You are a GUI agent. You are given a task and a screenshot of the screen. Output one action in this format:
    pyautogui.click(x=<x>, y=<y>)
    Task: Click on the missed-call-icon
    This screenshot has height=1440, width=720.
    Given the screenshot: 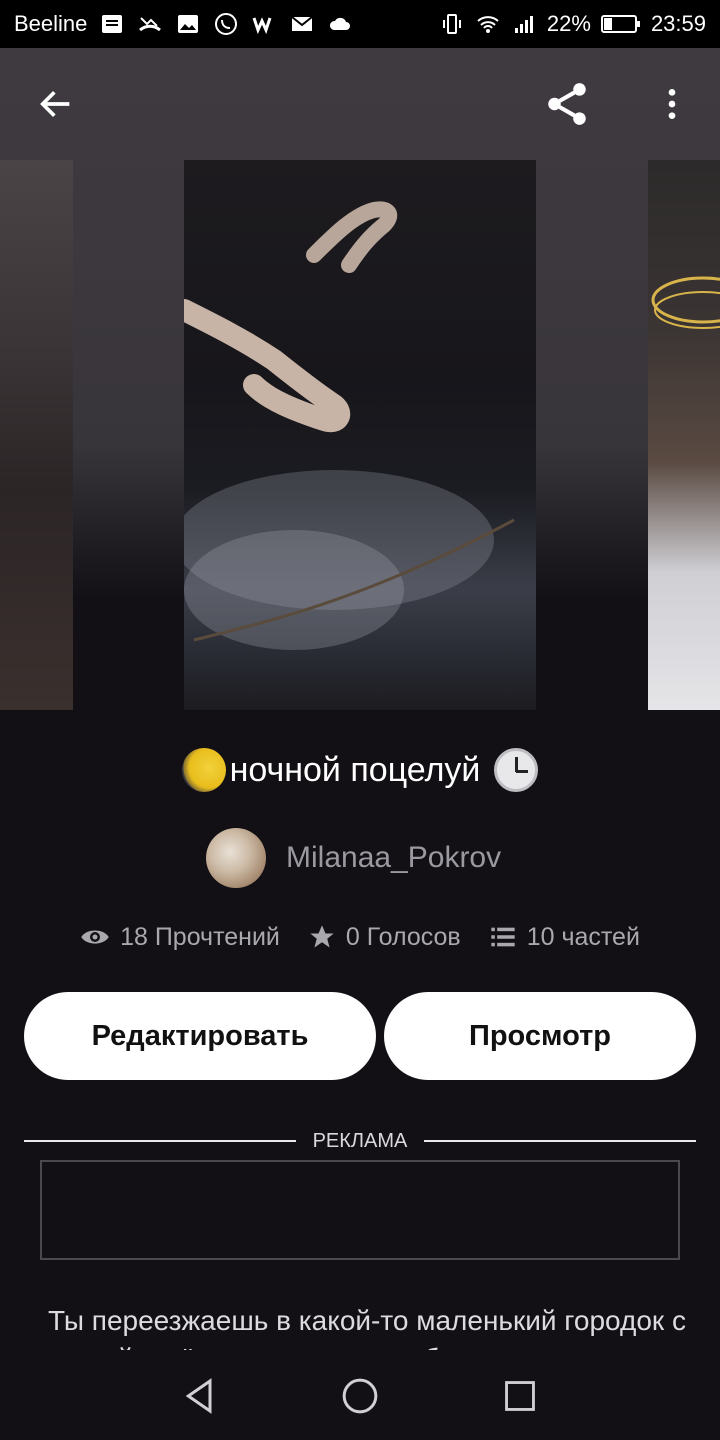 What is the action you would take?
    pyautogui.click(x=150, y=24)
    